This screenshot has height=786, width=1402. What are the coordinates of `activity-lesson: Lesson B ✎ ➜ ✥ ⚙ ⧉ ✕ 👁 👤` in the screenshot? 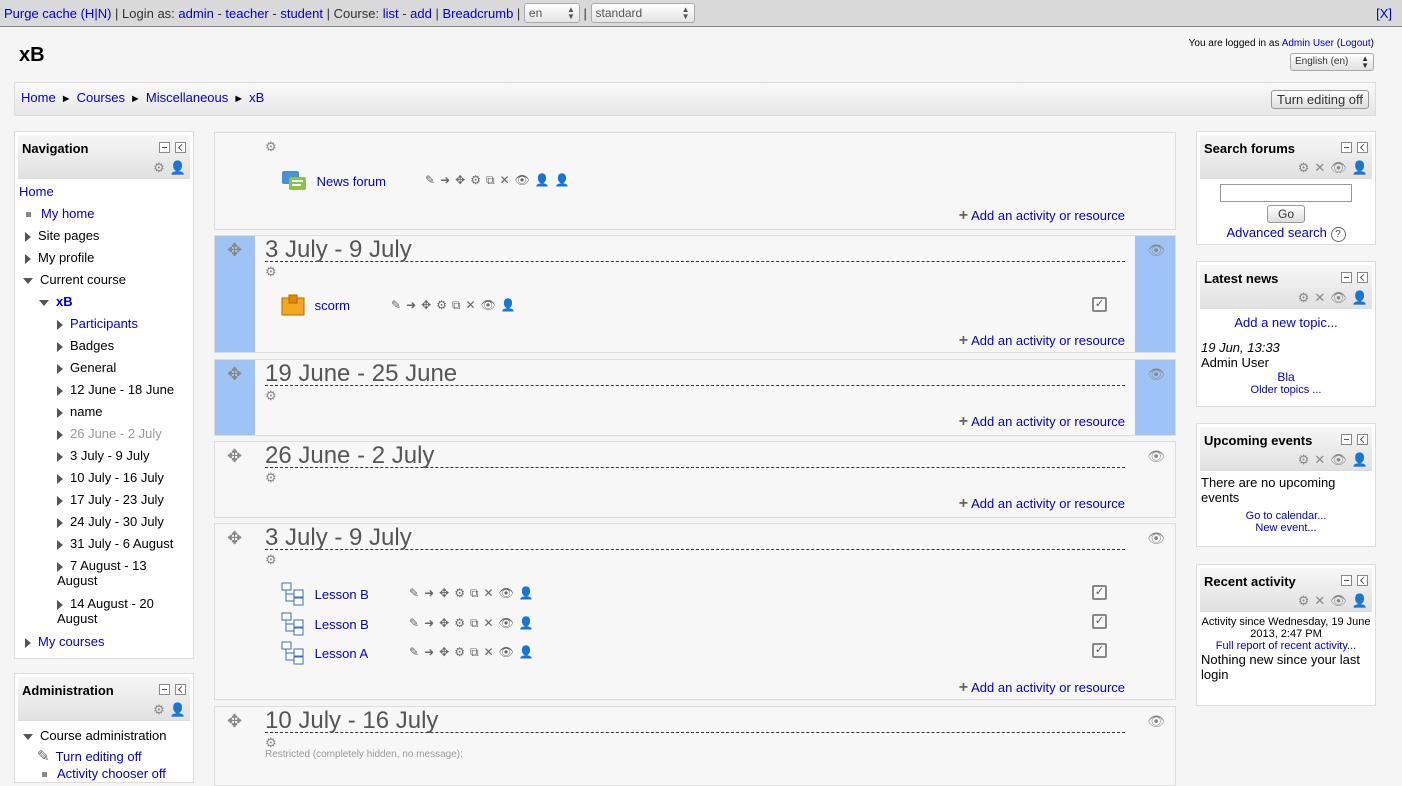 It's located at (407, 594).